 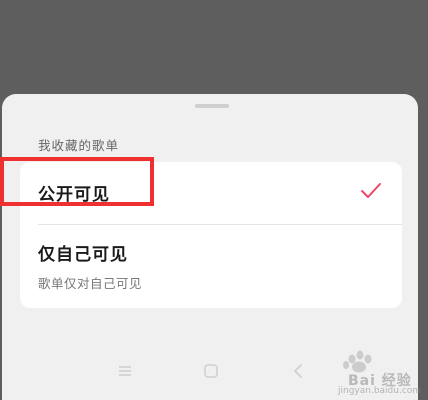 What do you see at coordinates (77, 181) in the screenshot?
I see `annotation-highlight-box` at bounding box center [77, 181].